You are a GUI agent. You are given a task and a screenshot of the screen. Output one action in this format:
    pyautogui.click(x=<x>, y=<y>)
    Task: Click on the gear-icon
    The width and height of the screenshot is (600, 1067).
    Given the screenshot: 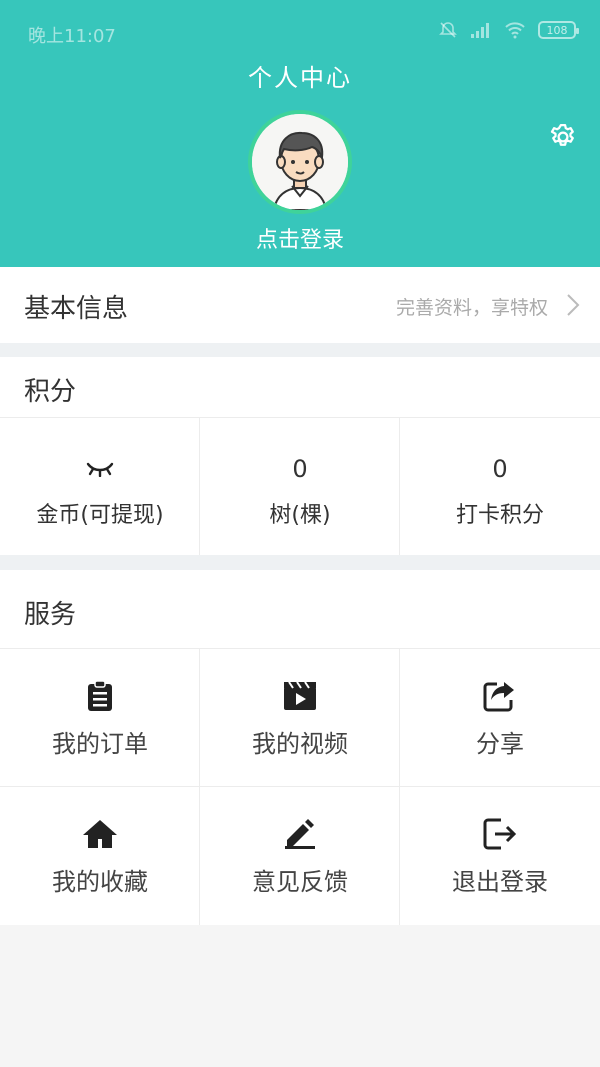 What is the action you would take?
    pyautogui.click(x=562, y=135)
    